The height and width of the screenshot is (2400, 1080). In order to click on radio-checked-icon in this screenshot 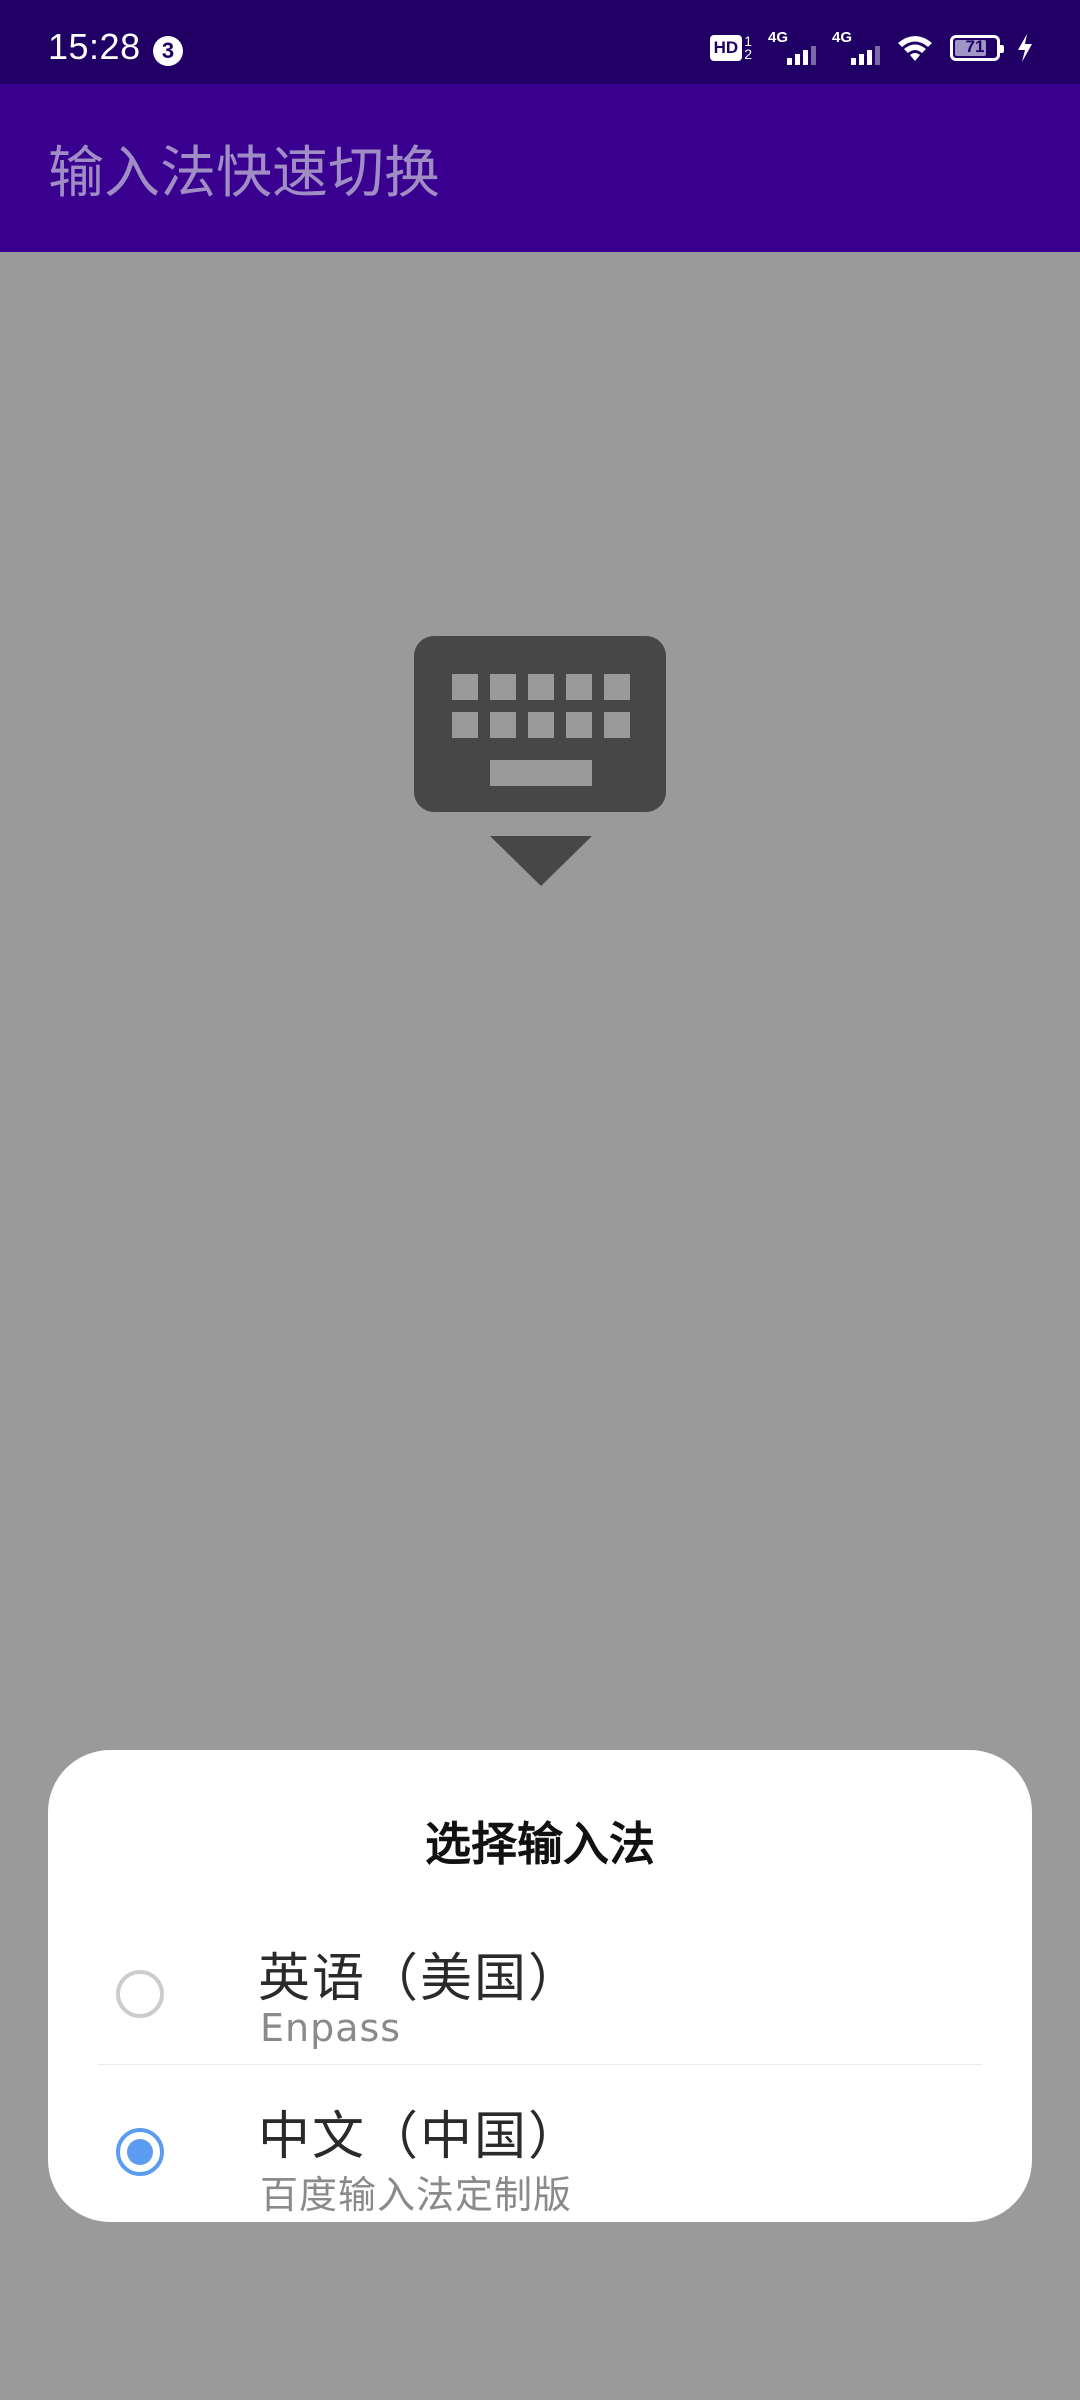, I will do `click(140, 2152)`.